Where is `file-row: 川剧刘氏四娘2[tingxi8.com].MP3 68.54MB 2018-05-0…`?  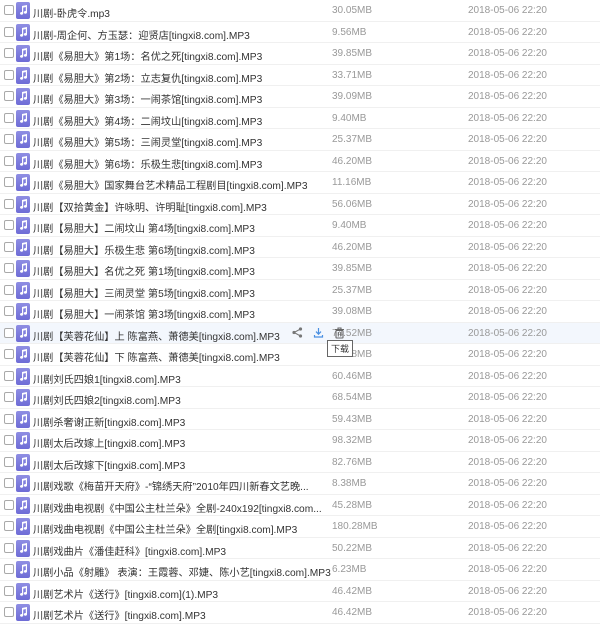
file-row: 川剧刘氏四娘2[tingxi8.com].MP3 68.54MB 2018-05-0… is located at coordinates (300, 398).